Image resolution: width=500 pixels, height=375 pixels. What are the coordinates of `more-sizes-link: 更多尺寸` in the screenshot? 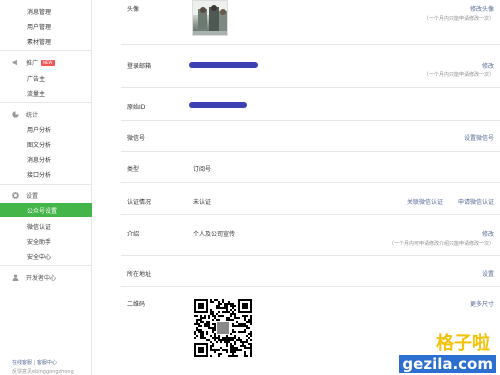 It's located at (482, 303).